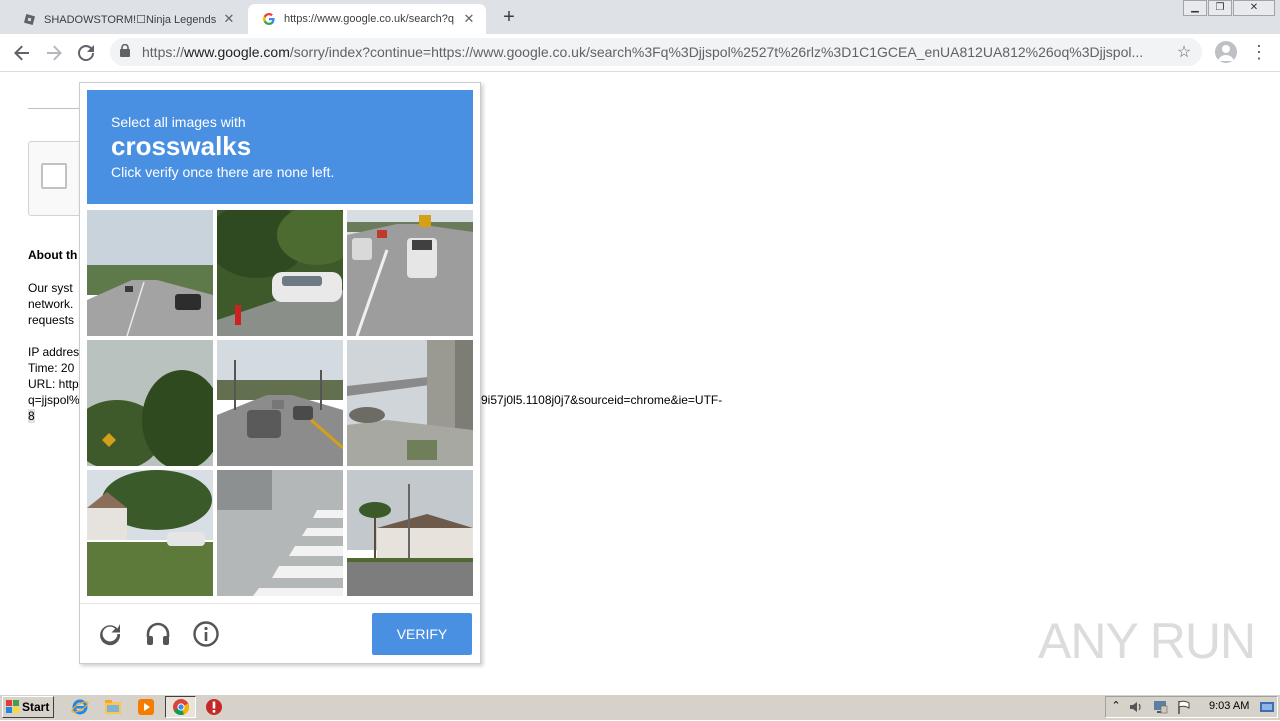  I want to click on info-icon, so click(206, 634).